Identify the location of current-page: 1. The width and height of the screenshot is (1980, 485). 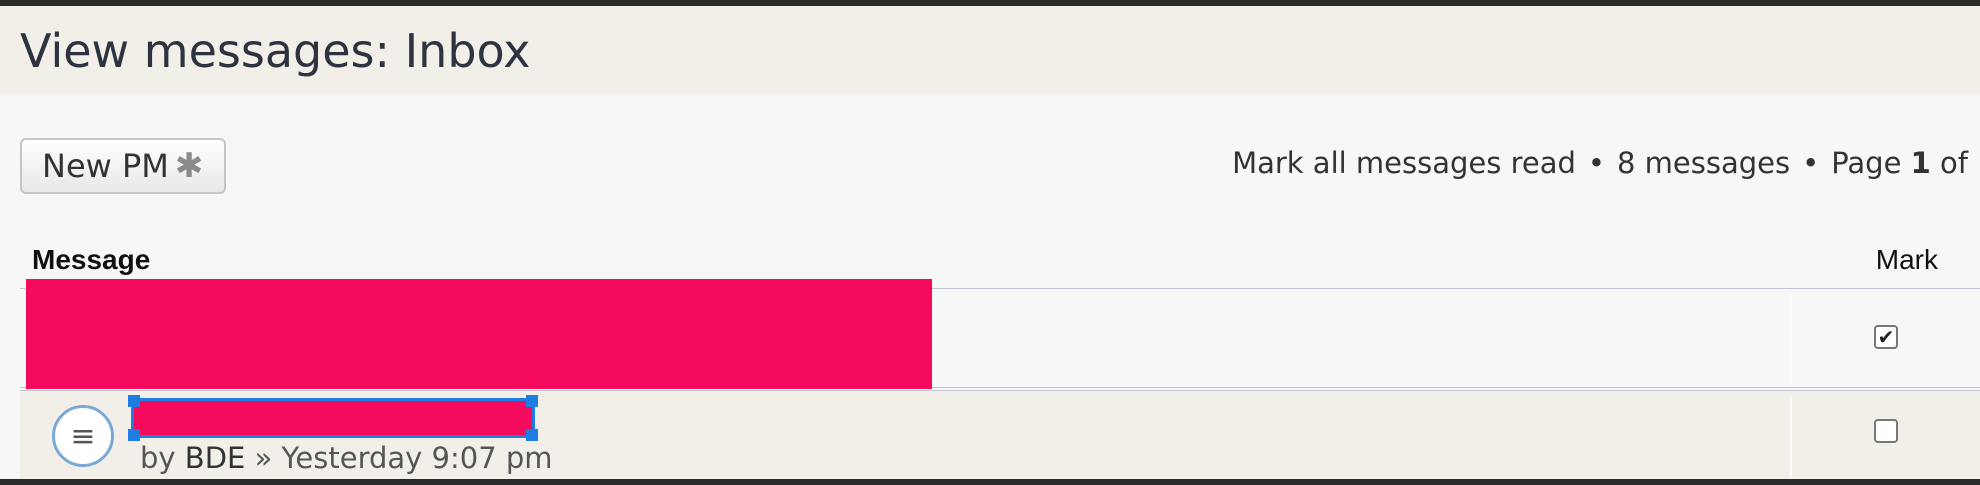
(1920, 163).